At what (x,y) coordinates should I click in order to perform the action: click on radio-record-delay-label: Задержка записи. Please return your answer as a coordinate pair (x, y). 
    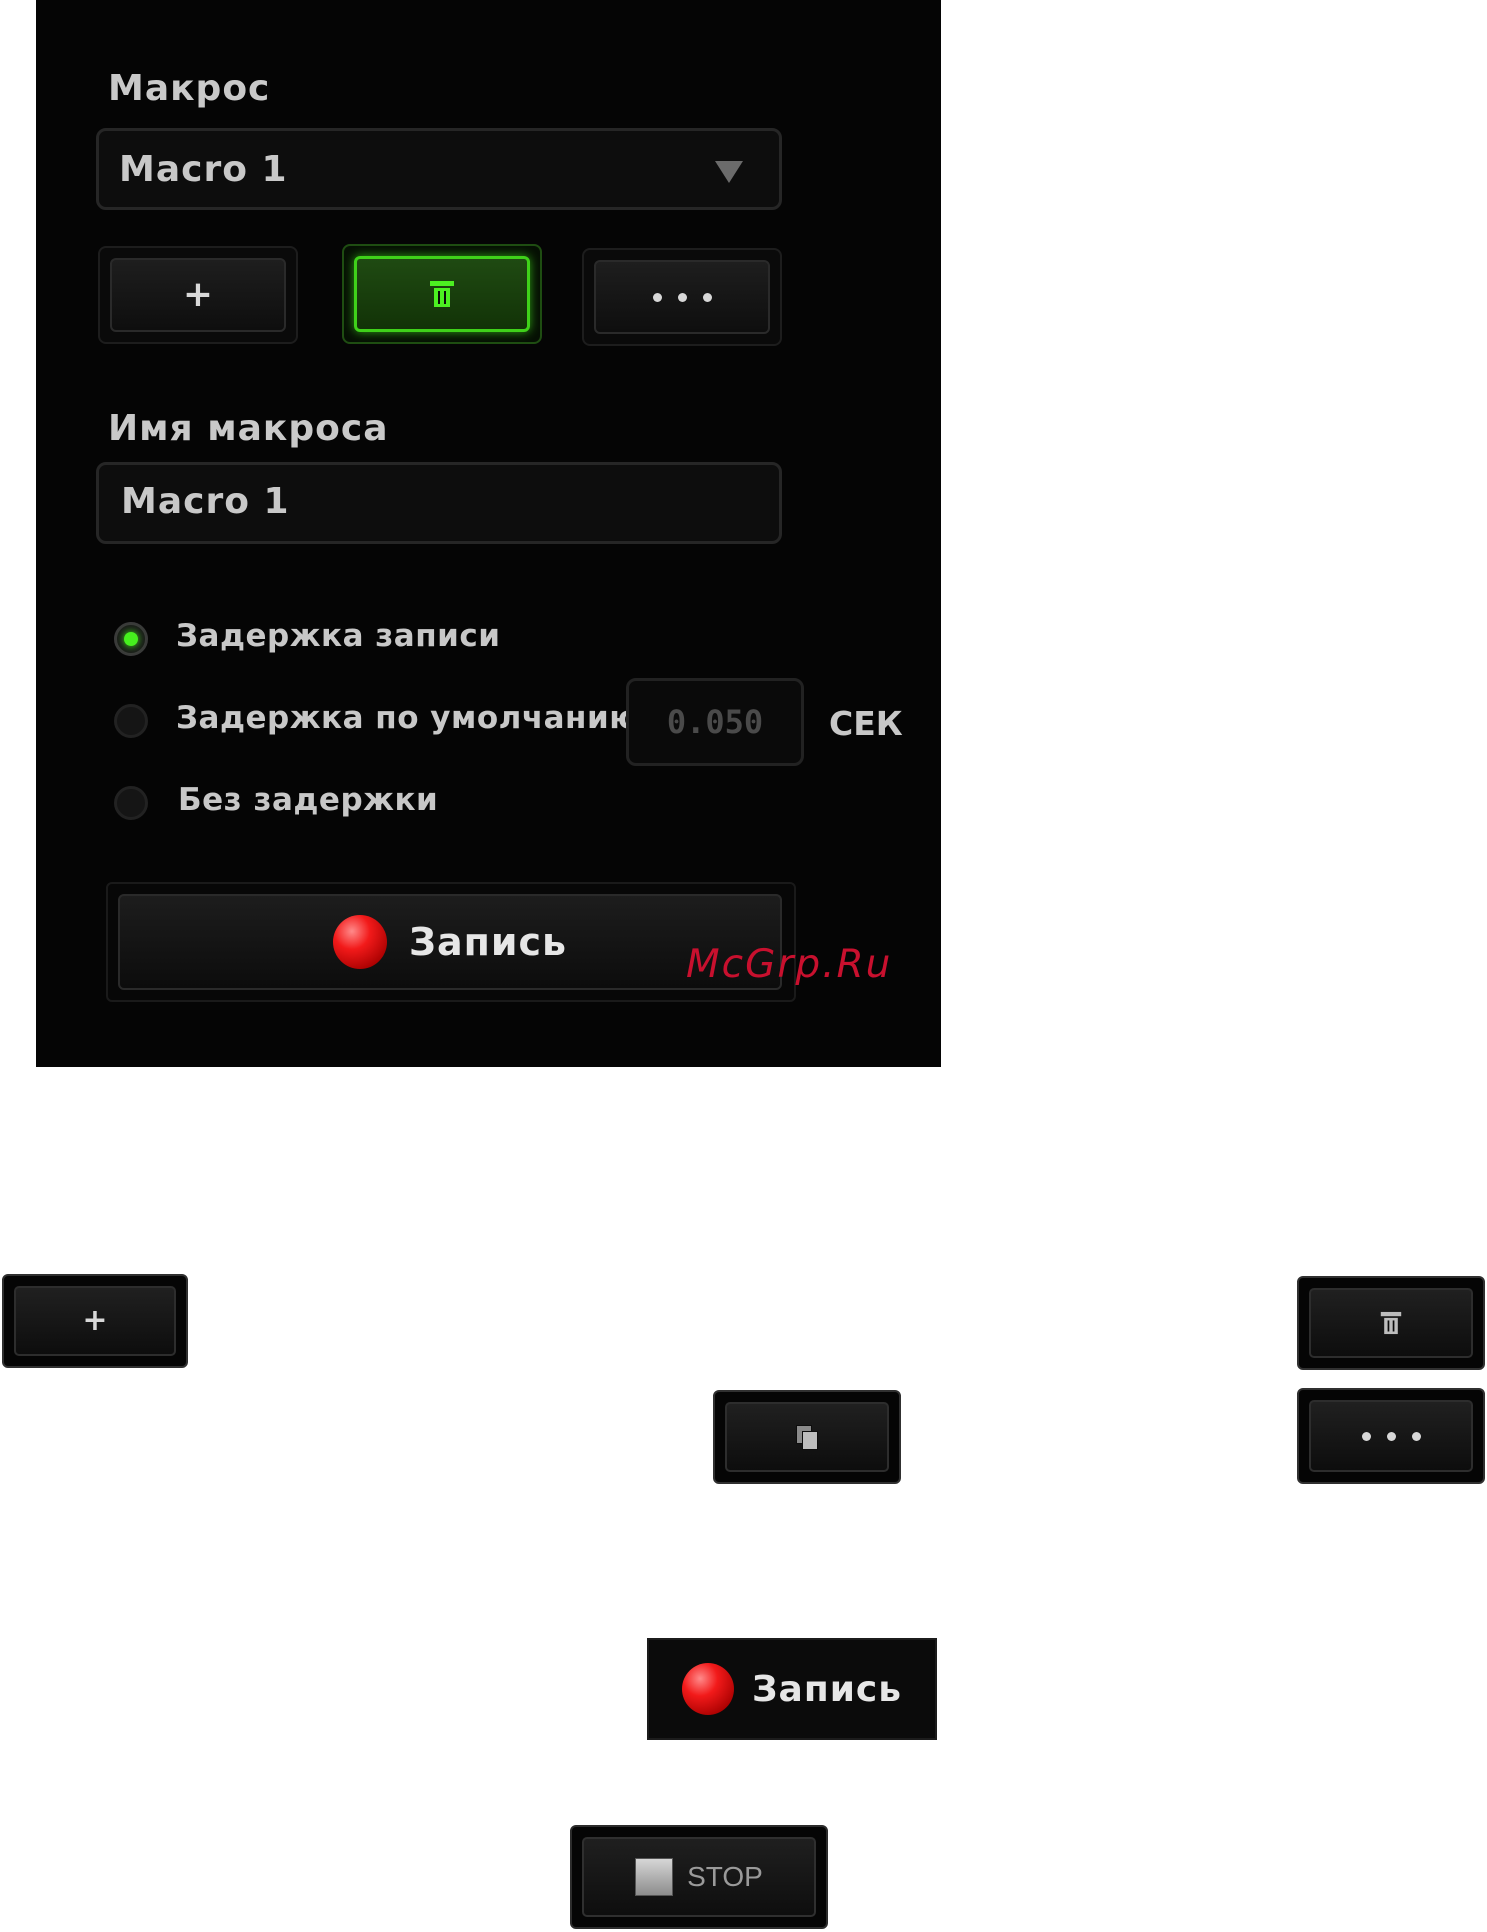
    Looking at the image, I should click on (338, 636).